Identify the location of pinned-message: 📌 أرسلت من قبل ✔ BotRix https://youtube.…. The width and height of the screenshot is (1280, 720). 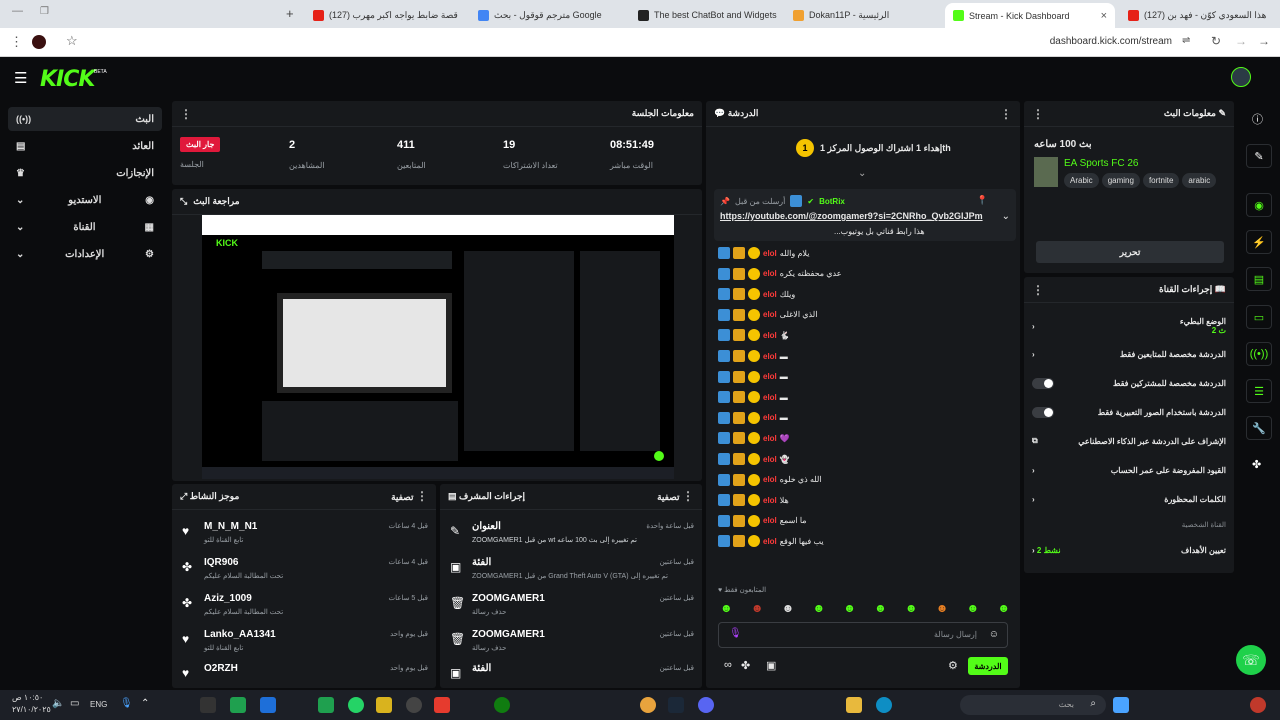
(865, 215).